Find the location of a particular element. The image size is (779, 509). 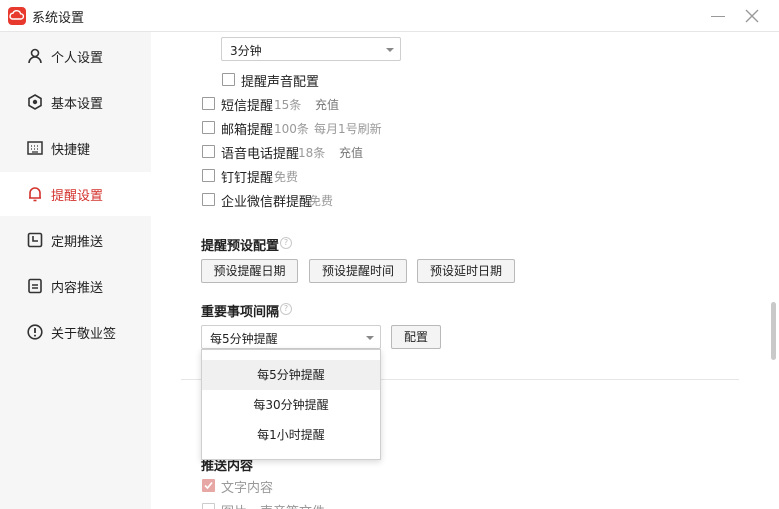

dropdown-option: 每1小时提醒 is located at coordinates (291, 435).